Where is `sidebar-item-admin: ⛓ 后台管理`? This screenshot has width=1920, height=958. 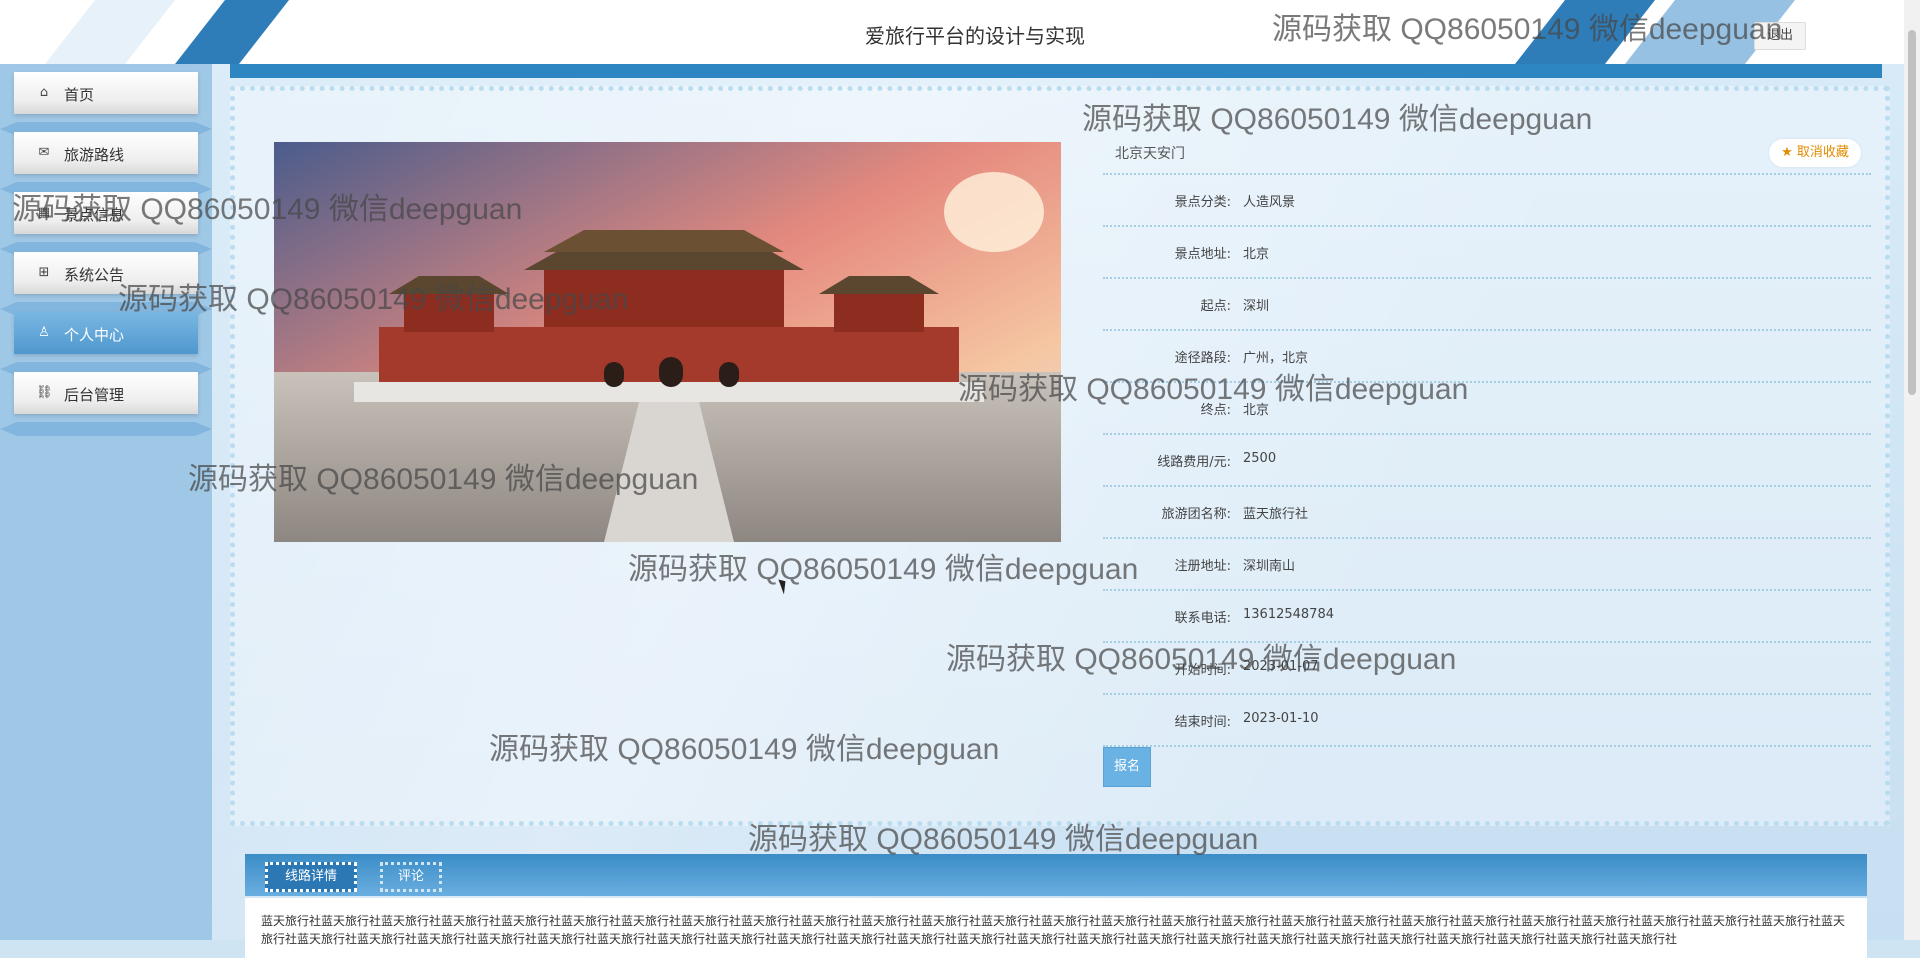 sidebar-item-admin: ⛓ 后台管理 is located at coordinates (106, 393).